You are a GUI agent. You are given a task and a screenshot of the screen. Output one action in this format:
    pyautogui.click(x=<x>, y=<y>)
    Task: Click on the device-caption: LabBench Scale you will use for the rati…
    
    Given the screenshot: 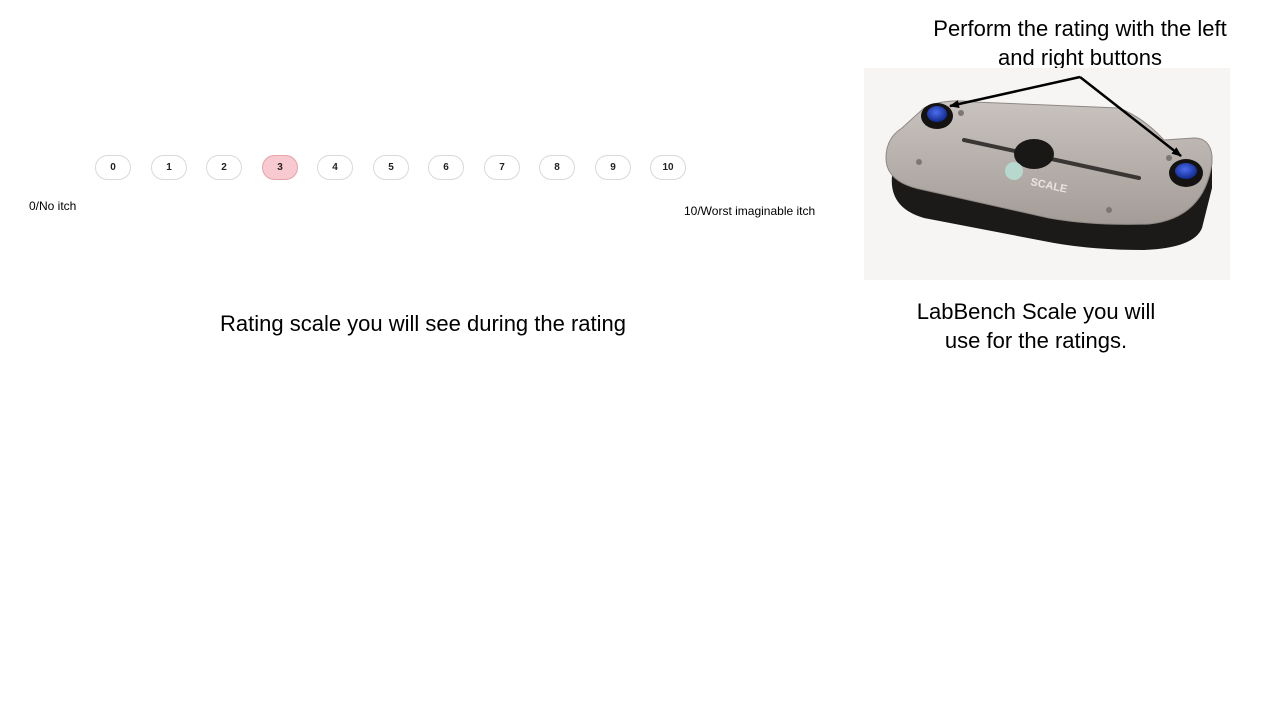 What is the action you would take?
    pyautogui.click(x=1036, y=326)
    